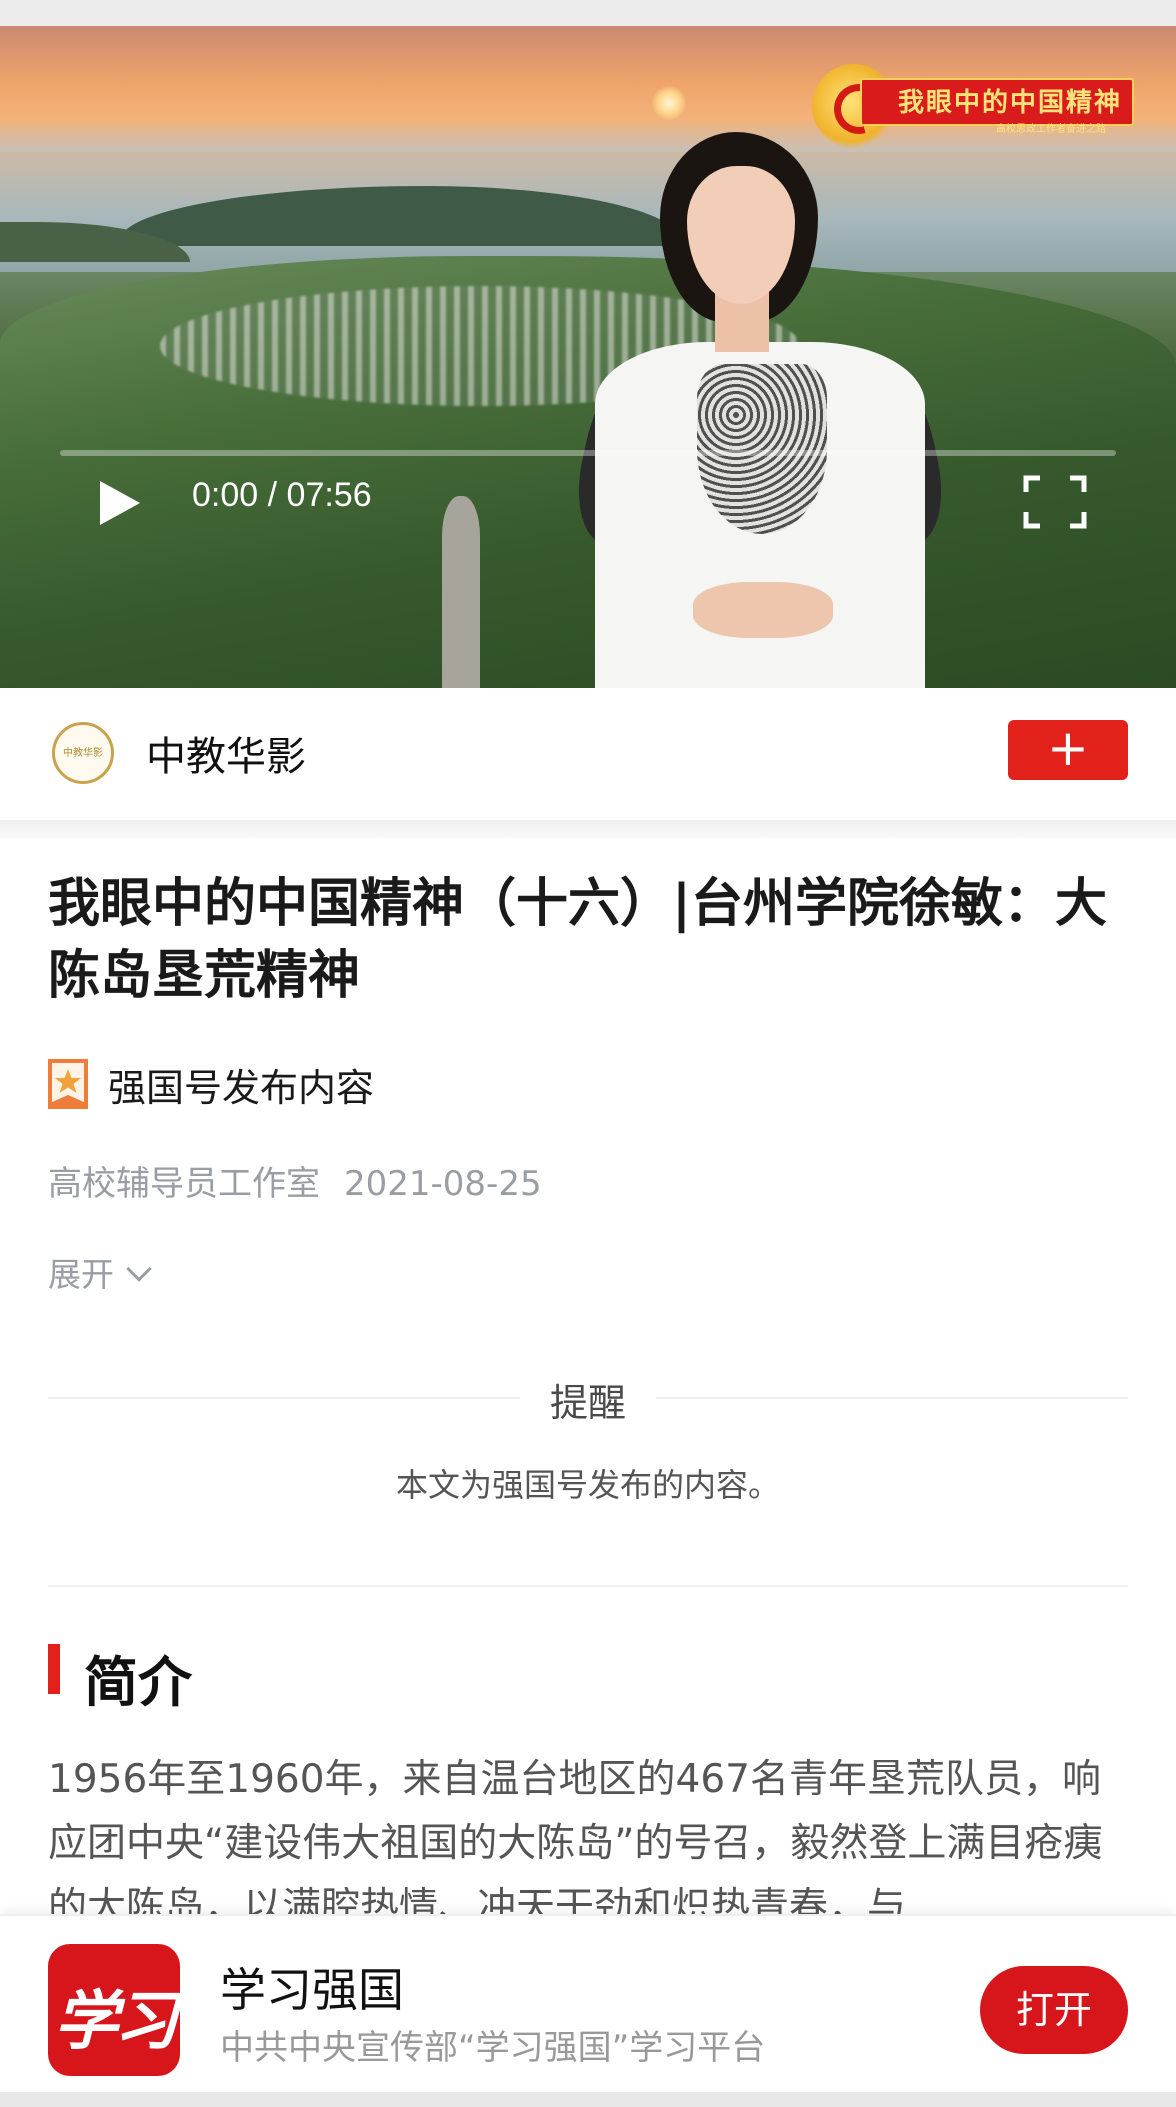  Describe the element at coordinates (493, 2048) in the screenshot. I see `app-subtitle: 中共中央宣传部“学习强国”学习平台` at that location.